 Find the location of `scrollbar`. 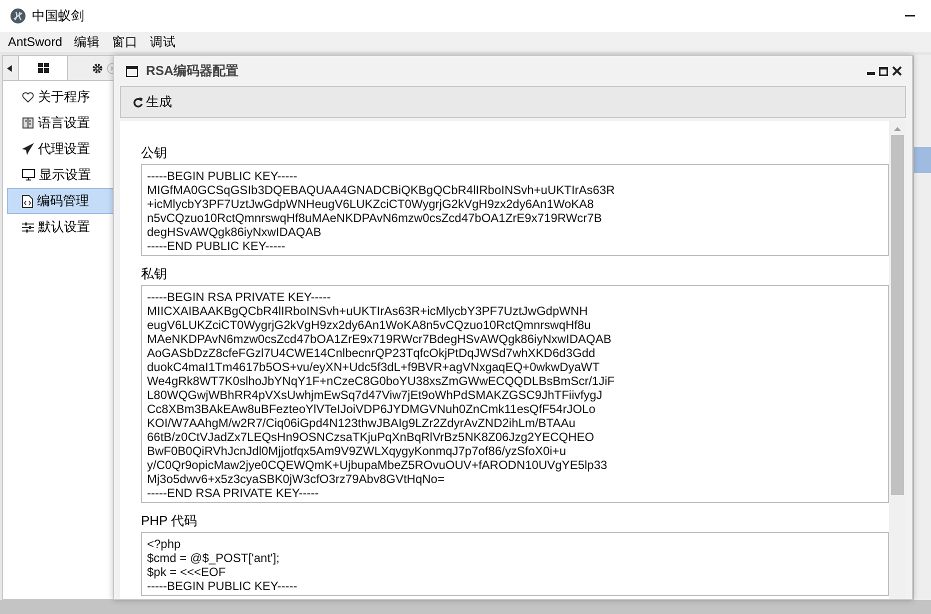

scrollbar is located at coordinates (897, 360).